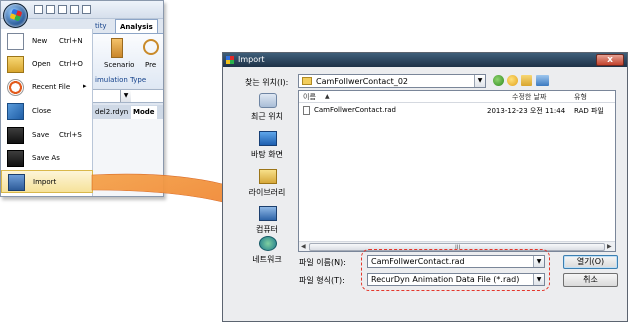 This screenshot has height=322, width=628. Describe the element at coordinates (74, 9) in the screenshot. I see `print-icon` at that location.